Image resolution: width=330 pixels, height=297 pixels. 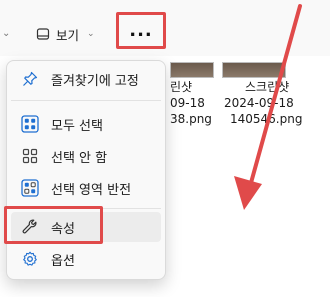 What do you see at coordinates (268, 107) in the screenshot?
I see `annotation-arrow` at bounding box center [268, 107].